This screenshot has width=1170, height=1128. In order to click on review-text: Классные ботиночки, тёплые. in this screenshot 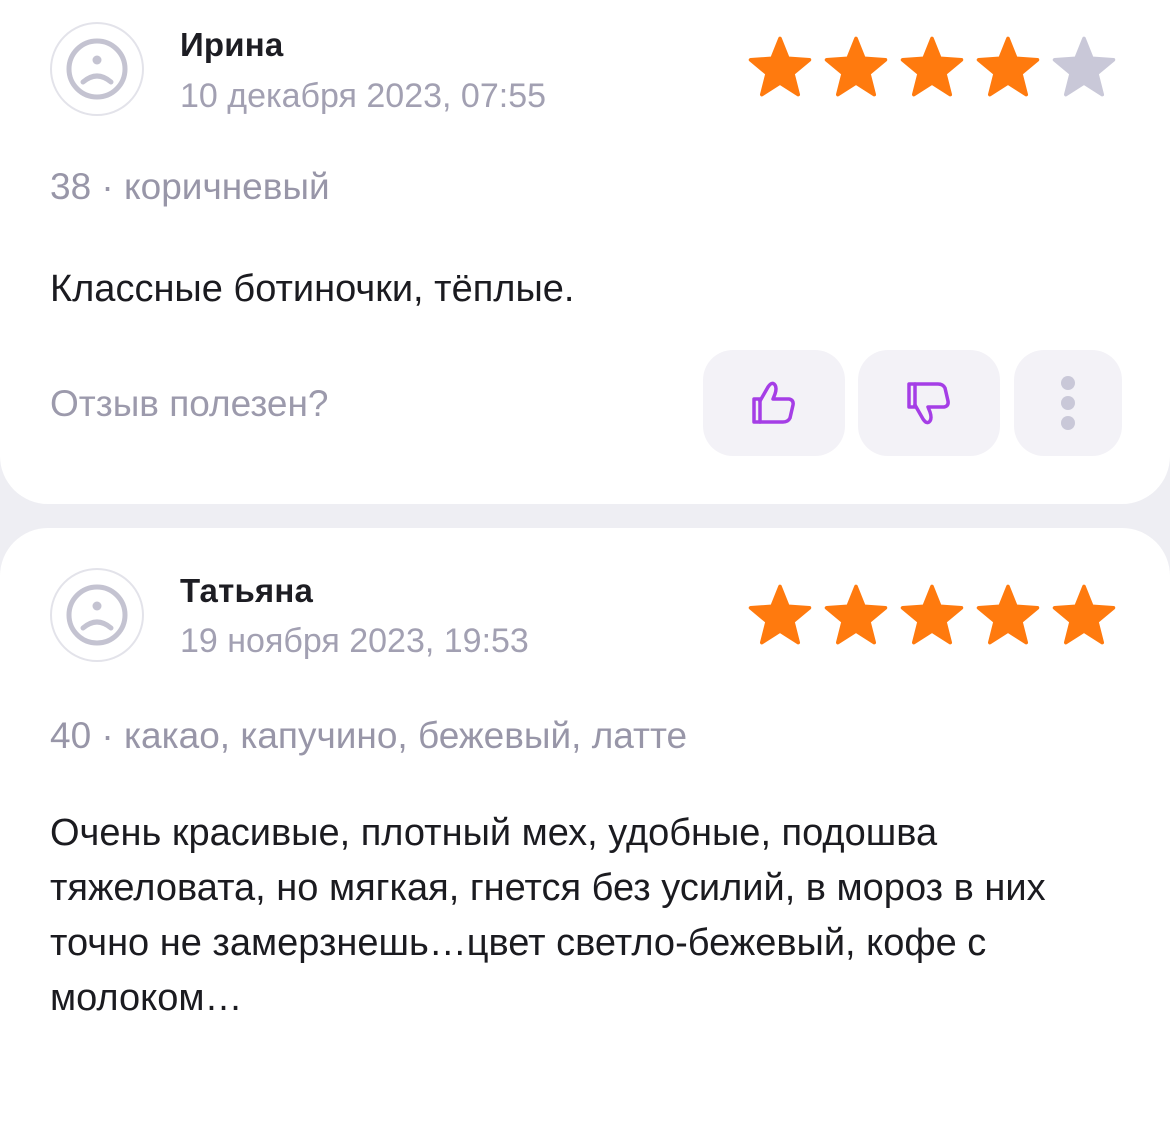, I will do `click(312, 289)`.